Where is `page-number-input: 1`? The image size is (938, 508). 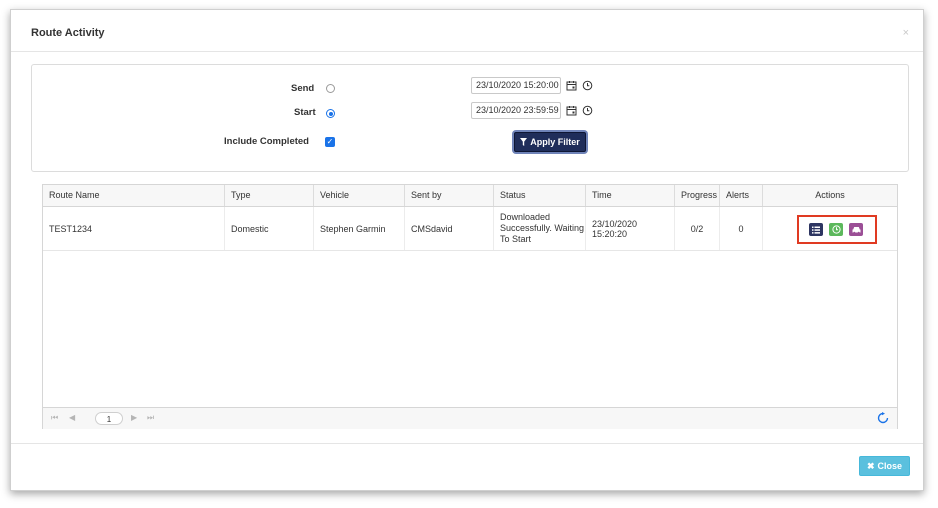
page-number-input: 1 is located at coordinates (109, 418).